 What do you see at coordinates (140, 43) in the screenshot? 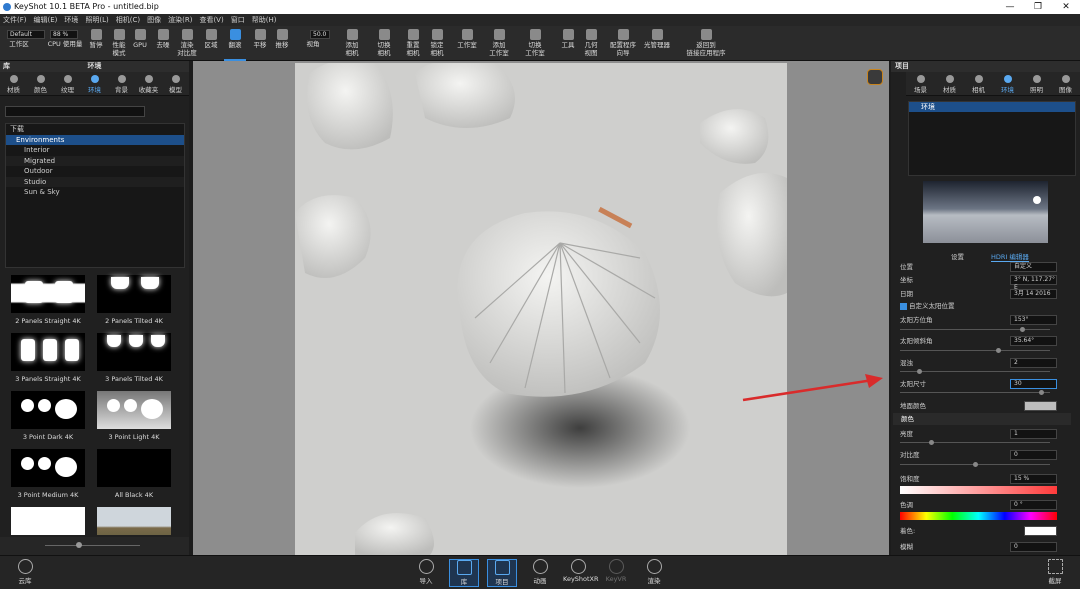
I see `toolbar-item: GPU` at bounding box center [140, 43].